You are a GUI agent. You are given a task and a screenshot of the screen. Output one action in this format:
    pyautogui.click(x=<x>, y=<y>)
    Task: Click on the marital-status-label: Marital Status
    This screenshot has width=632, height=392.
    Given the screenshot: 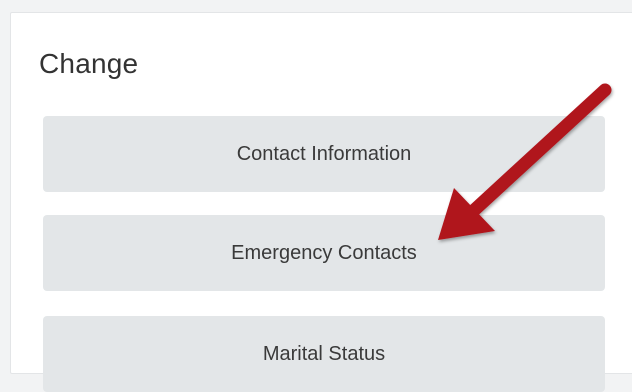 What is the action you would take?
    pyautogui.click(x=324, y=353)
    